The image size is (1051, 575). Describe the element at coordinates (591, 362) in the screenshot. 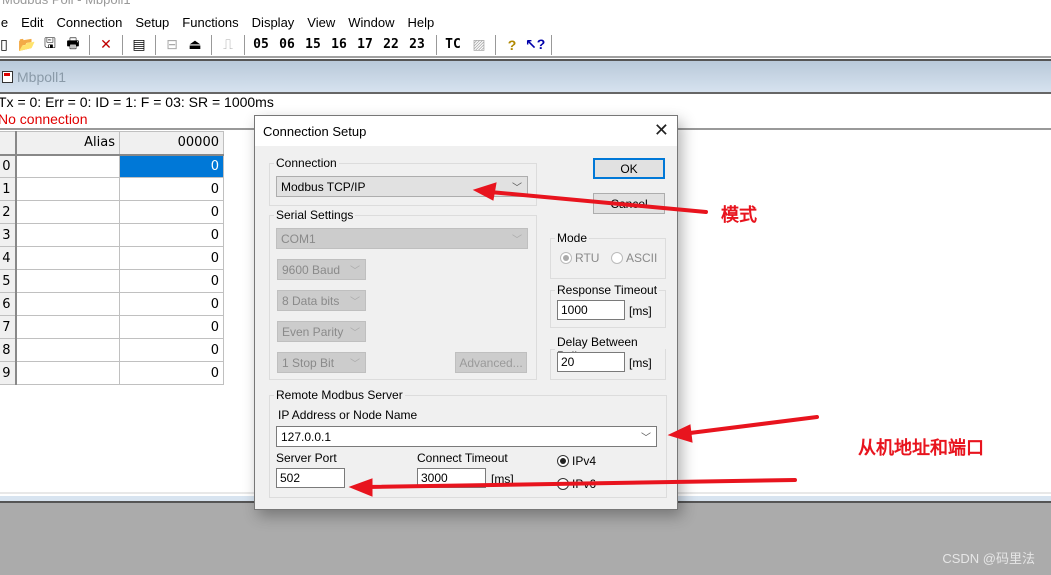

I see `delay-between-polls-input: 20` at that location.